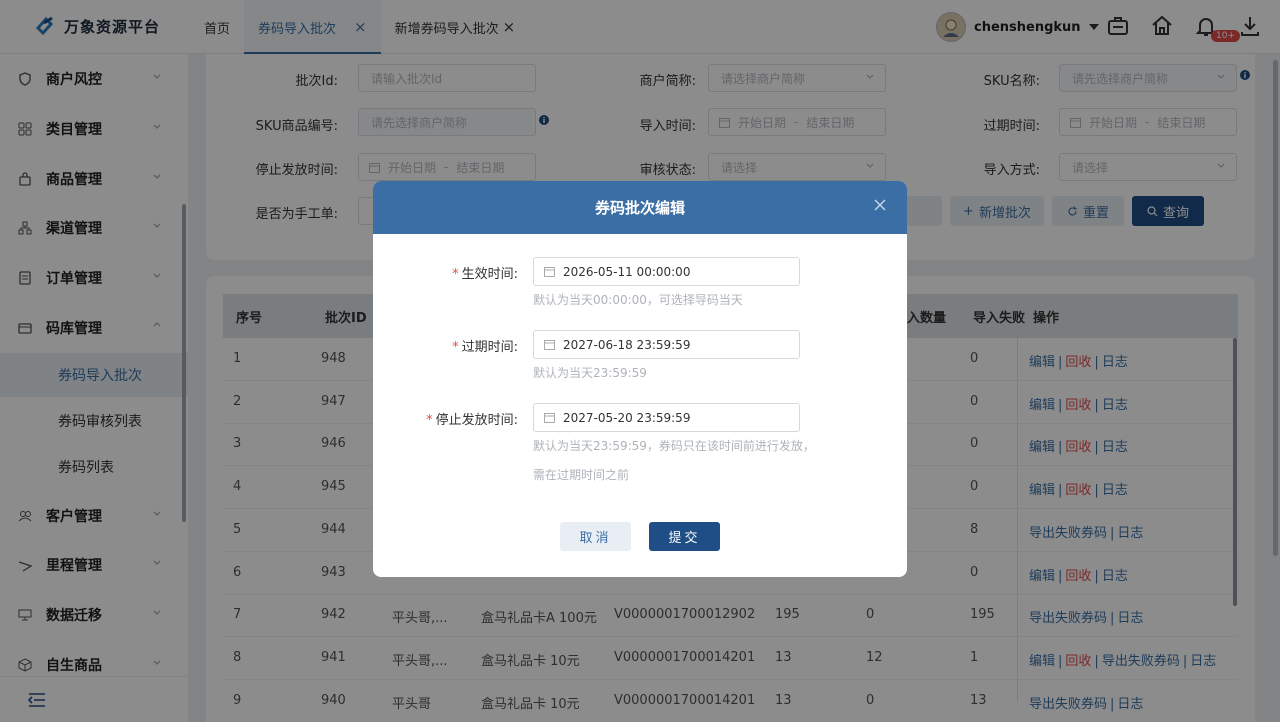  What do you see at coordinates (627, 344) in the screenshot?
I see `input-value: 2027-06-18 23:59:59` at bounding box center [627, 344].